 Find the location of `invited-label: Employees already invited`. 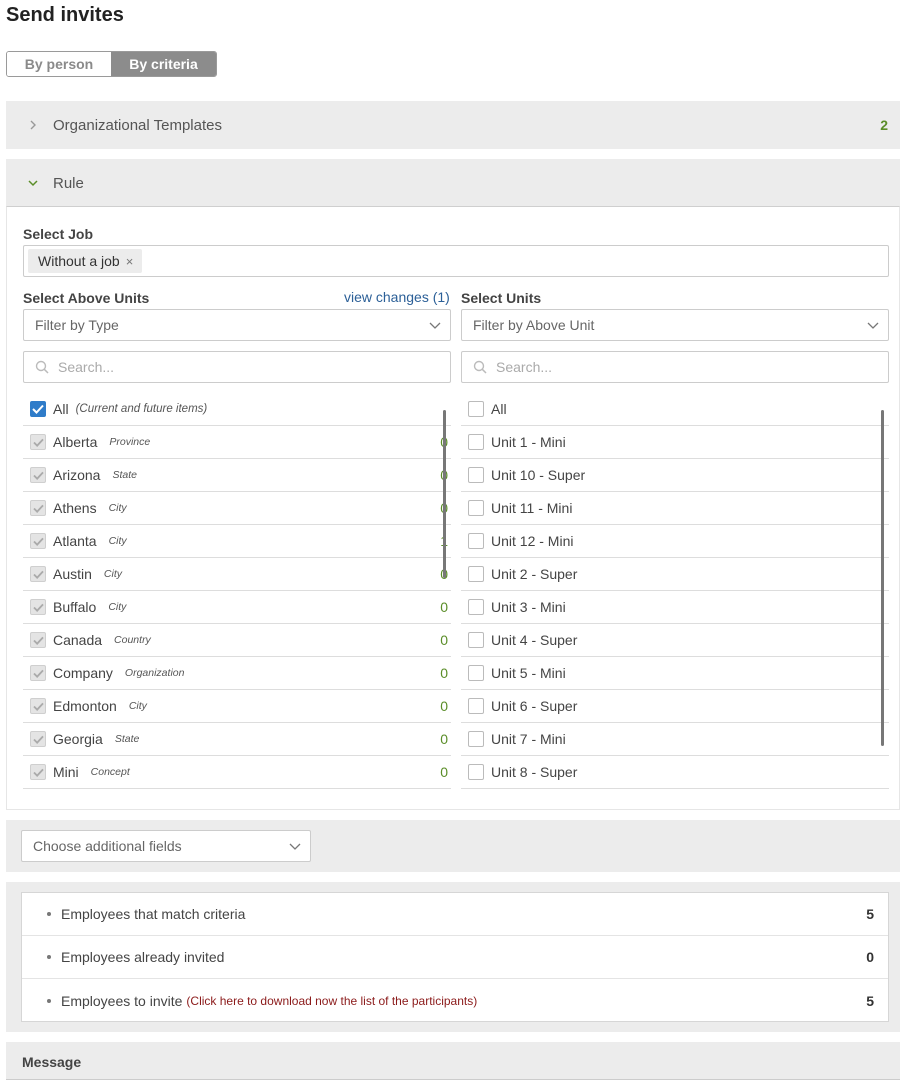

invited-label: Employees already invited is located at coordinates (143, 957).